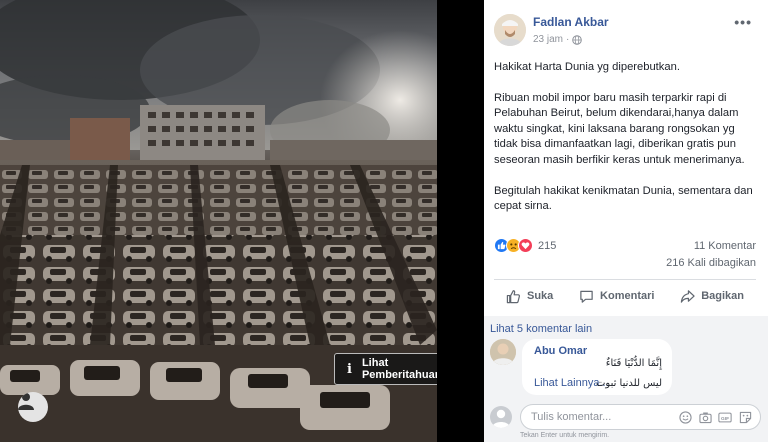 The height and width of the screenshot is (442, 768). What do you see at coordinates (715, 417) in the screenshot?
I see `comment-input-tools: GIF` at bounding box center [715, 417].